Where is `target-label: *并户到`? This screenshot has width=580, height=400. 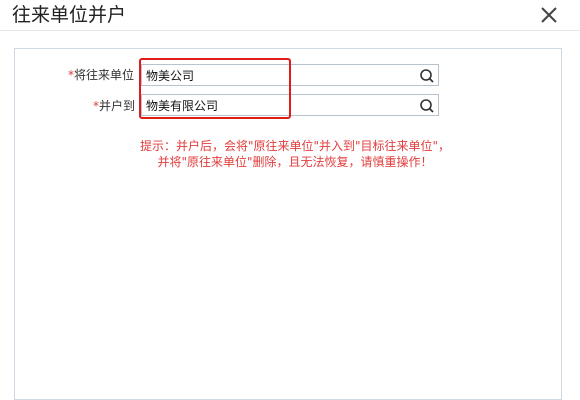 target-label: *并户到 is located at coordinates (114, 105).